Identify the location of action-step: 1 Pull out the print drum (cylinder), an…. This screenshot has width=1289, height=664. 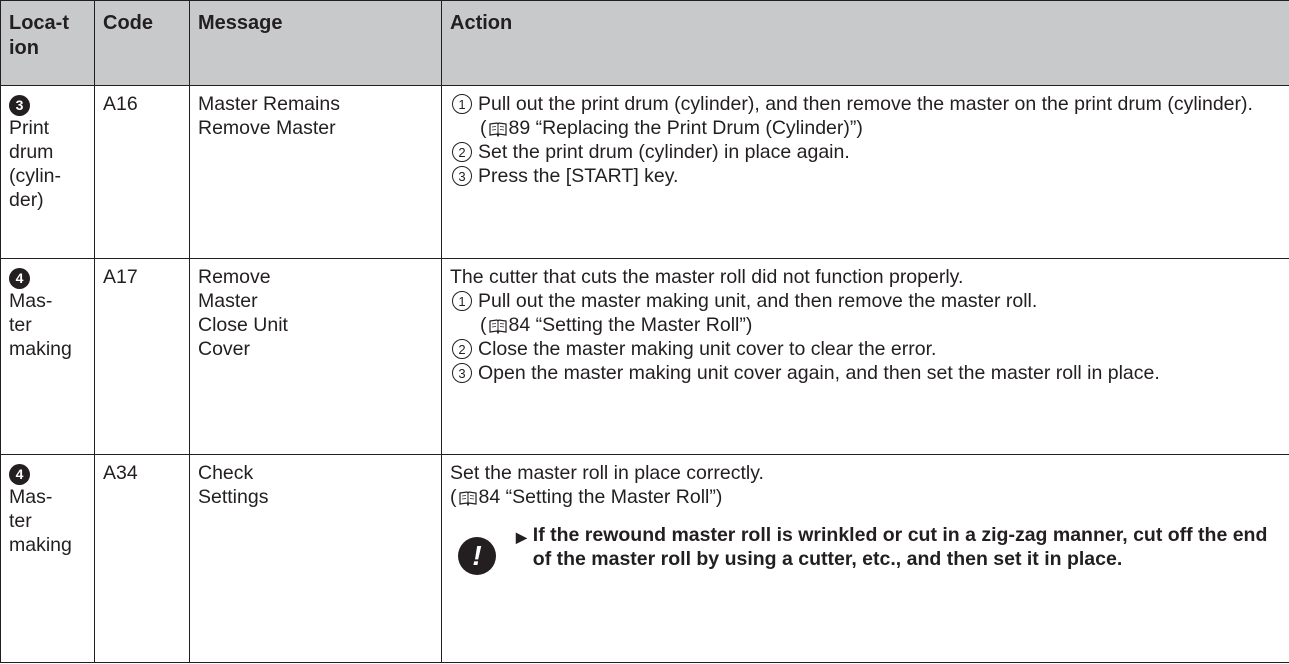
(865, 104).